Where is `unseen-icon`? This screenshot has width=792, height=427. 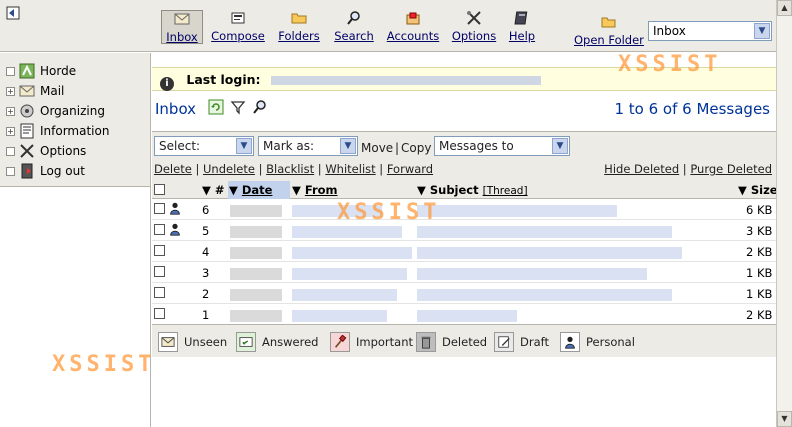 unseen-icon is located at coordinates (168, 342).